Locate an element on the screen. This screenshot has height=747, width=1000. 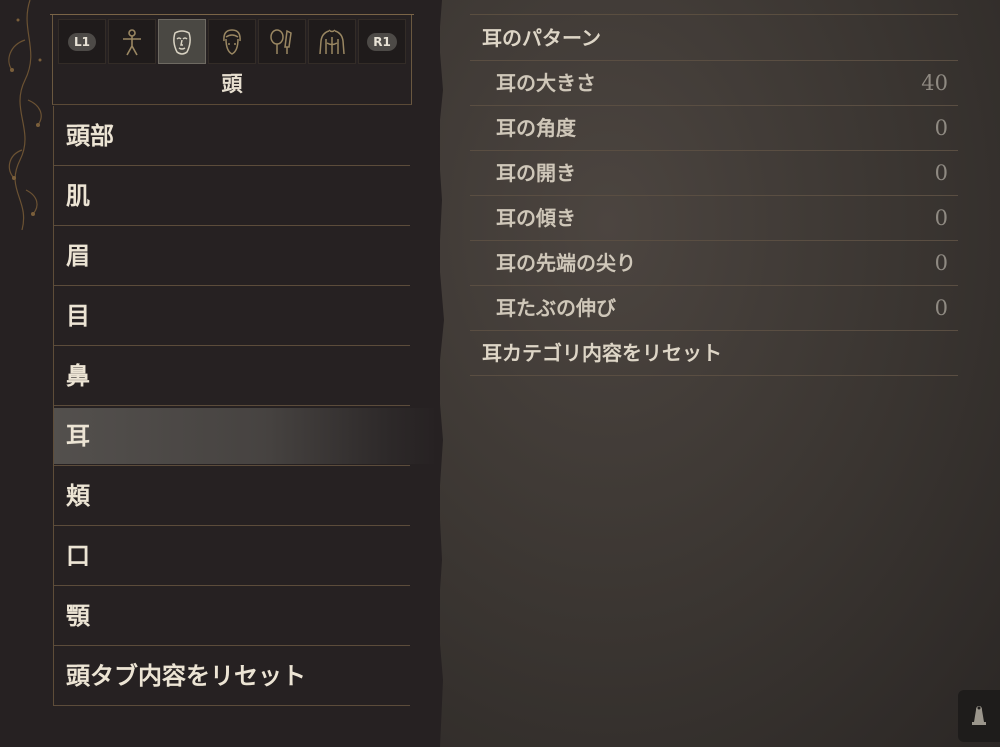
body-figure-icon is located at coordinates (132, 41).